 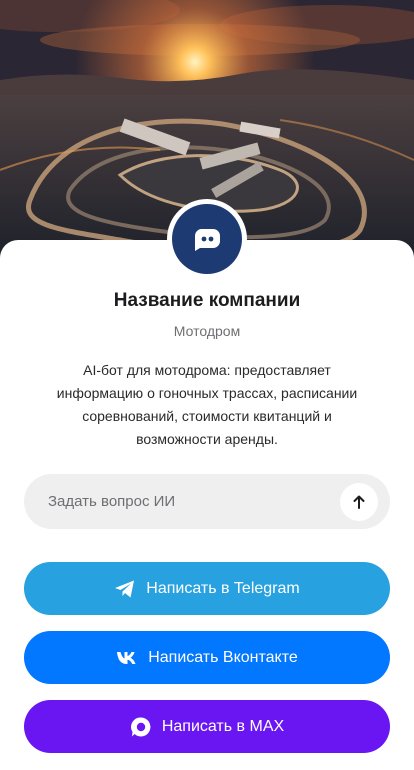 I want to click on max-button: Написать в MAX, so click(x=207, y=726).